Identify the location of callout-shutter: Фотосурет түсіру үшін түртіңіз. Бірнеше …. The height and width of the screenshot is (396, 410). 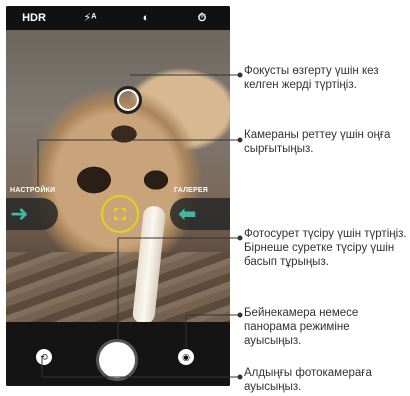
(325, 248).